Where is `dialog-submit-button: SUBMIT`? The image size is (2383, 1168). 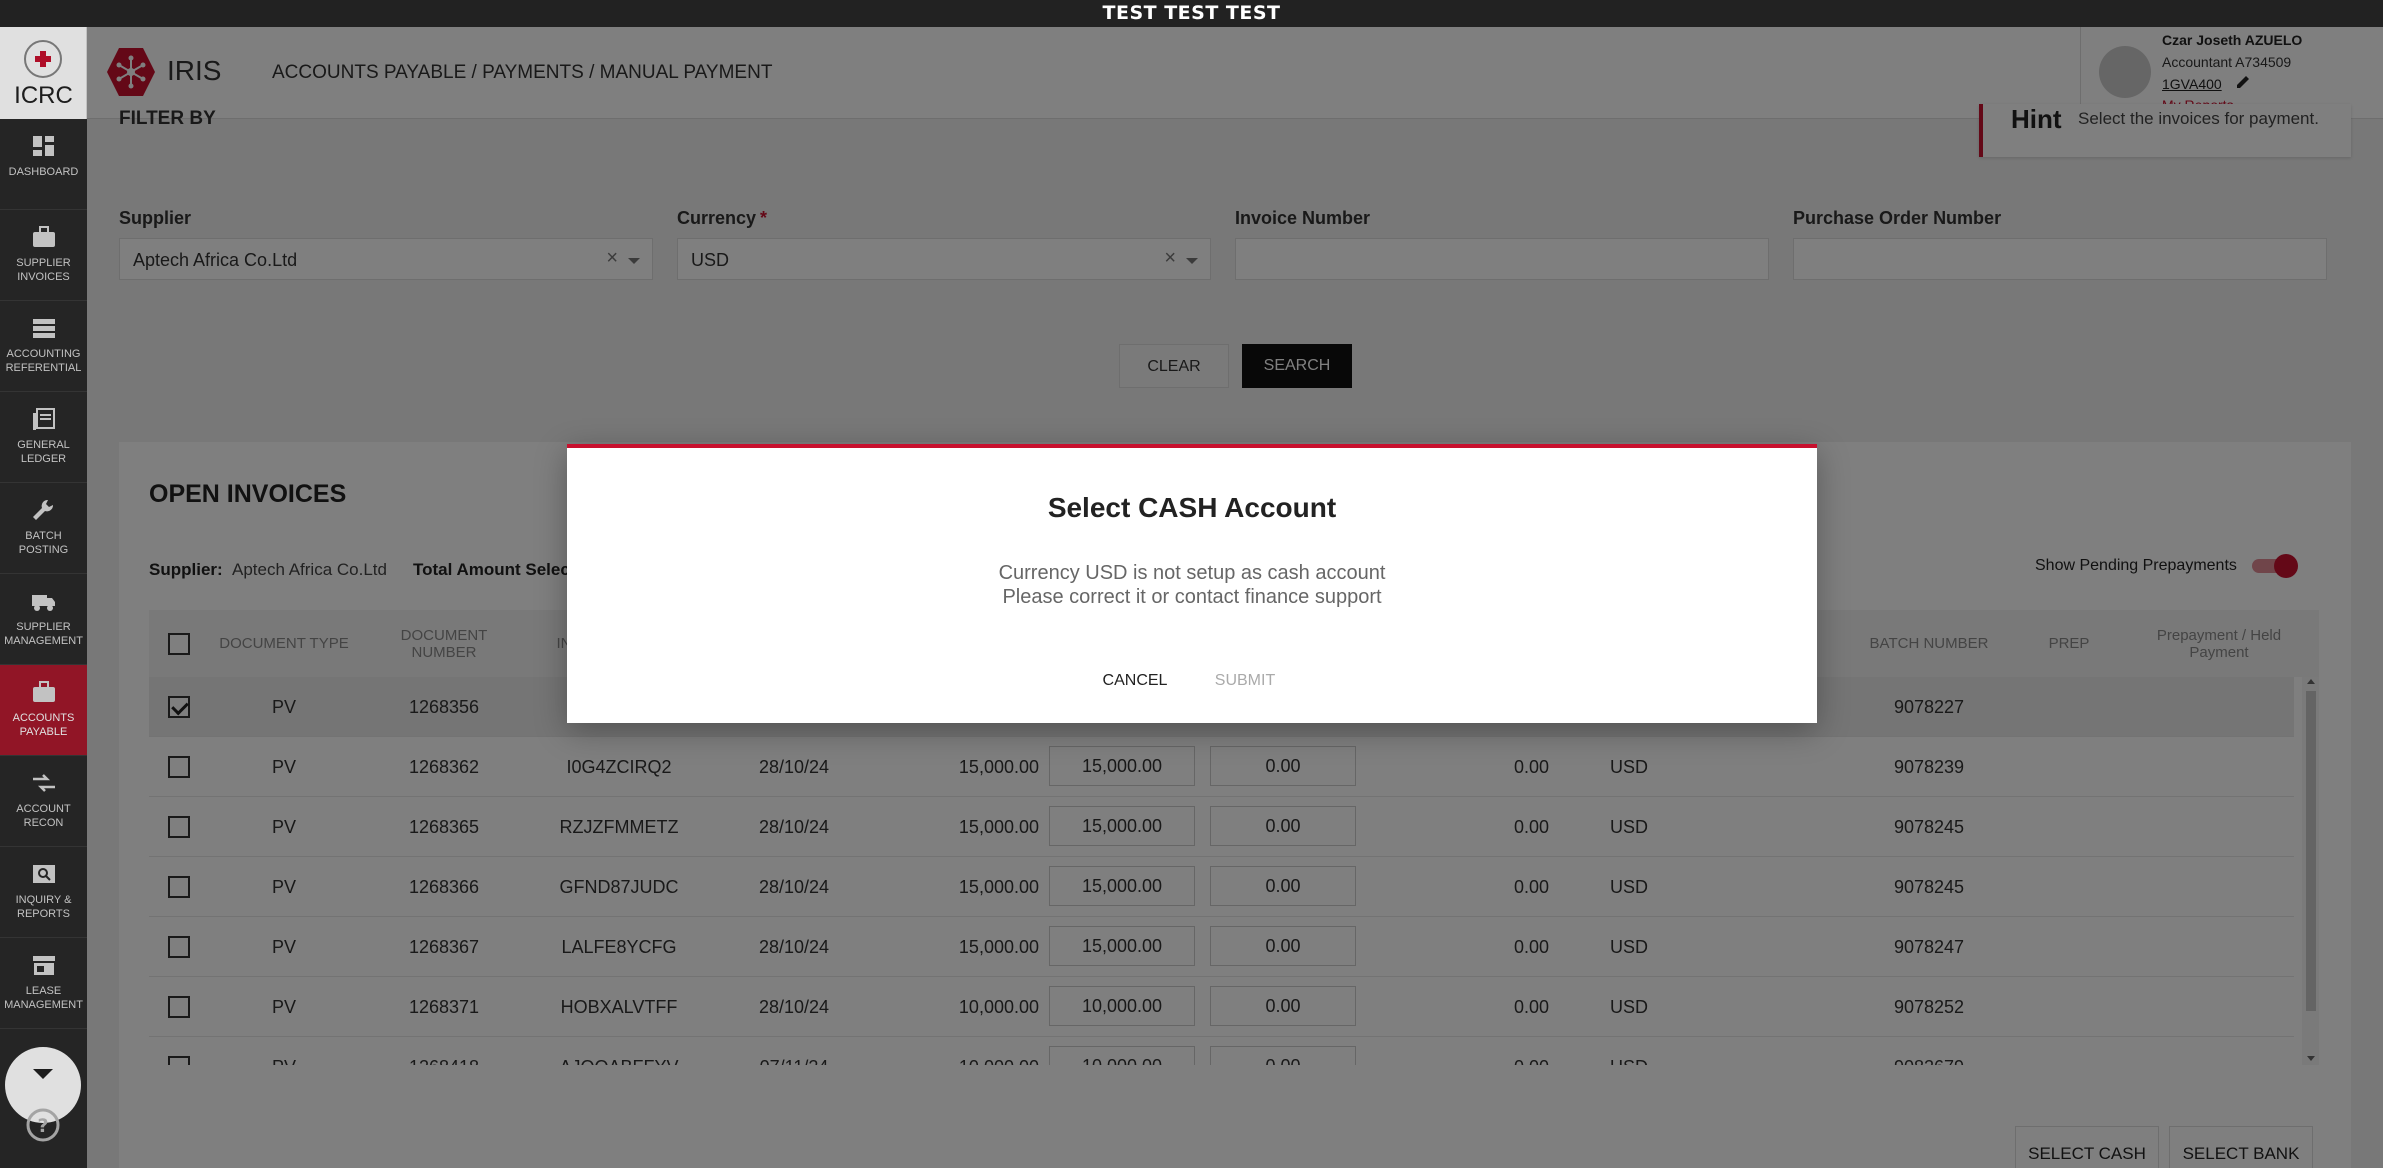 dialog-submit-button: SUBMIT is located at coordinates (1245, 681).